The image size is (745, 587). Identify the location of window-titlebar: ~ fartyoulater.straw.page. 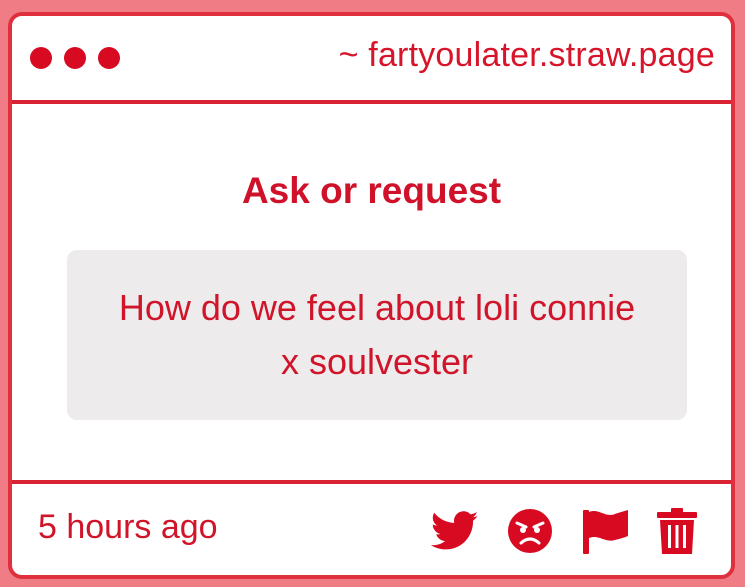
(371, 60).